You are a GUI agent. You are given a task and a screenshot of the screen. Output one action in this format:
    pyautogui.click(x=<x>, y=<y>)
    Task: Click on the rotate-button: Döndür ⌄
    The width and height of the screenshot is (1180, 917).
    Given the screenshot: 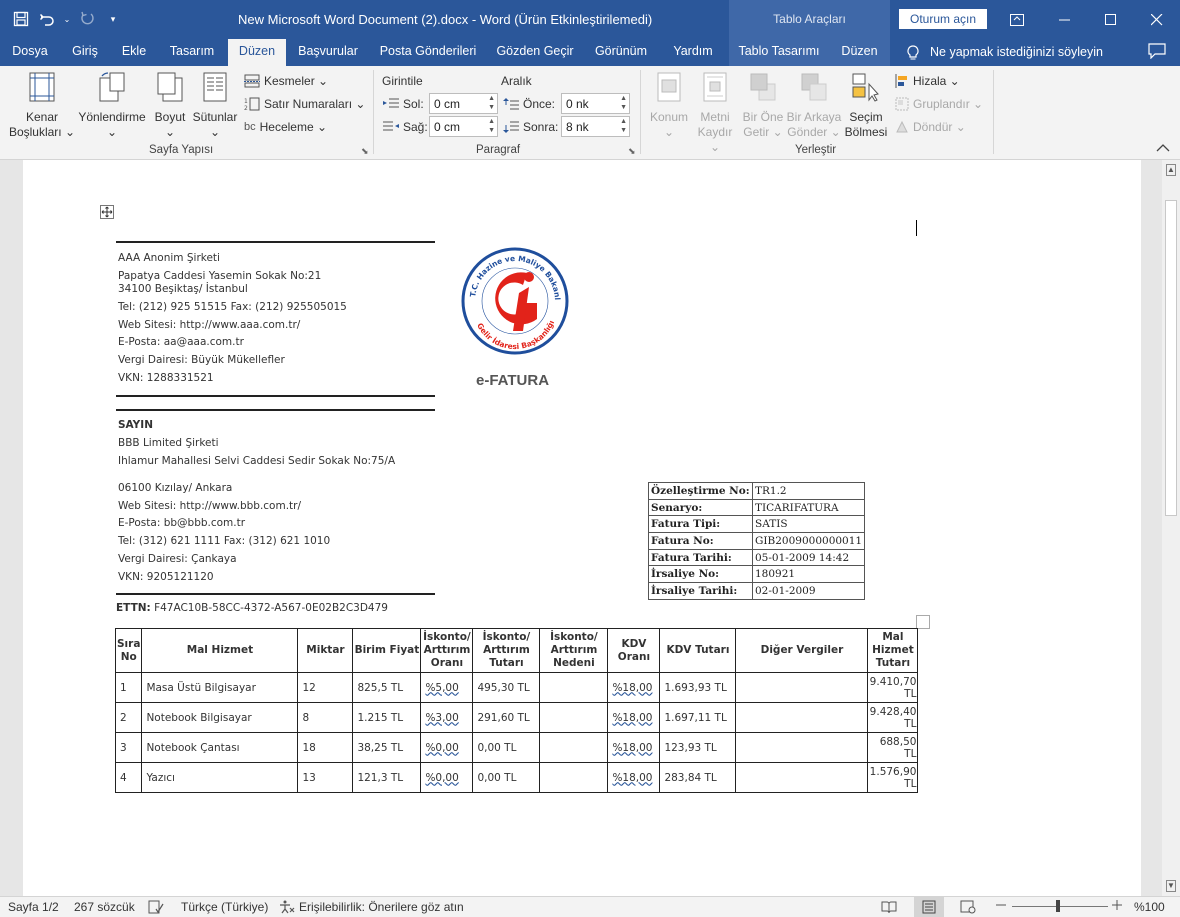 What is the action you would take?
    pyautogui.click(x=930, y=127)
    